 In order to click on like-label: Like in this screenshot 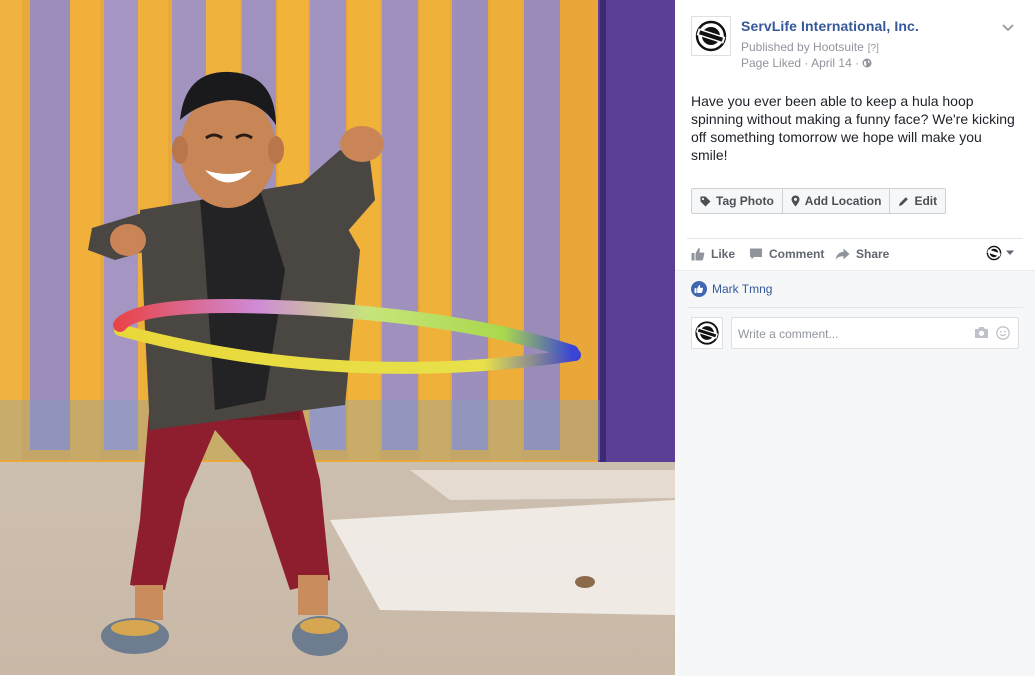, I will do `click(723, 254)`.